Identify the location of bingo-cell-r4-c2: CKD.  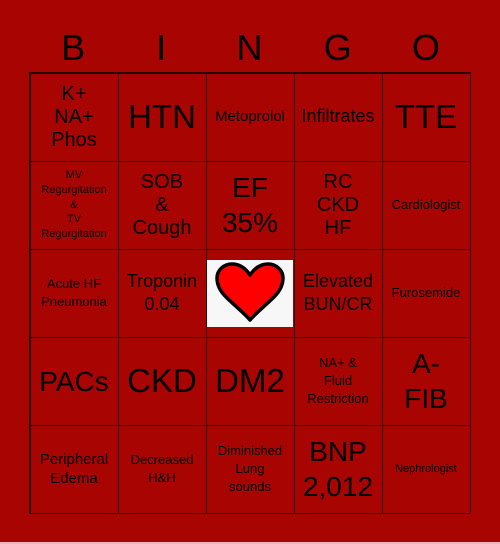
(162, 381).